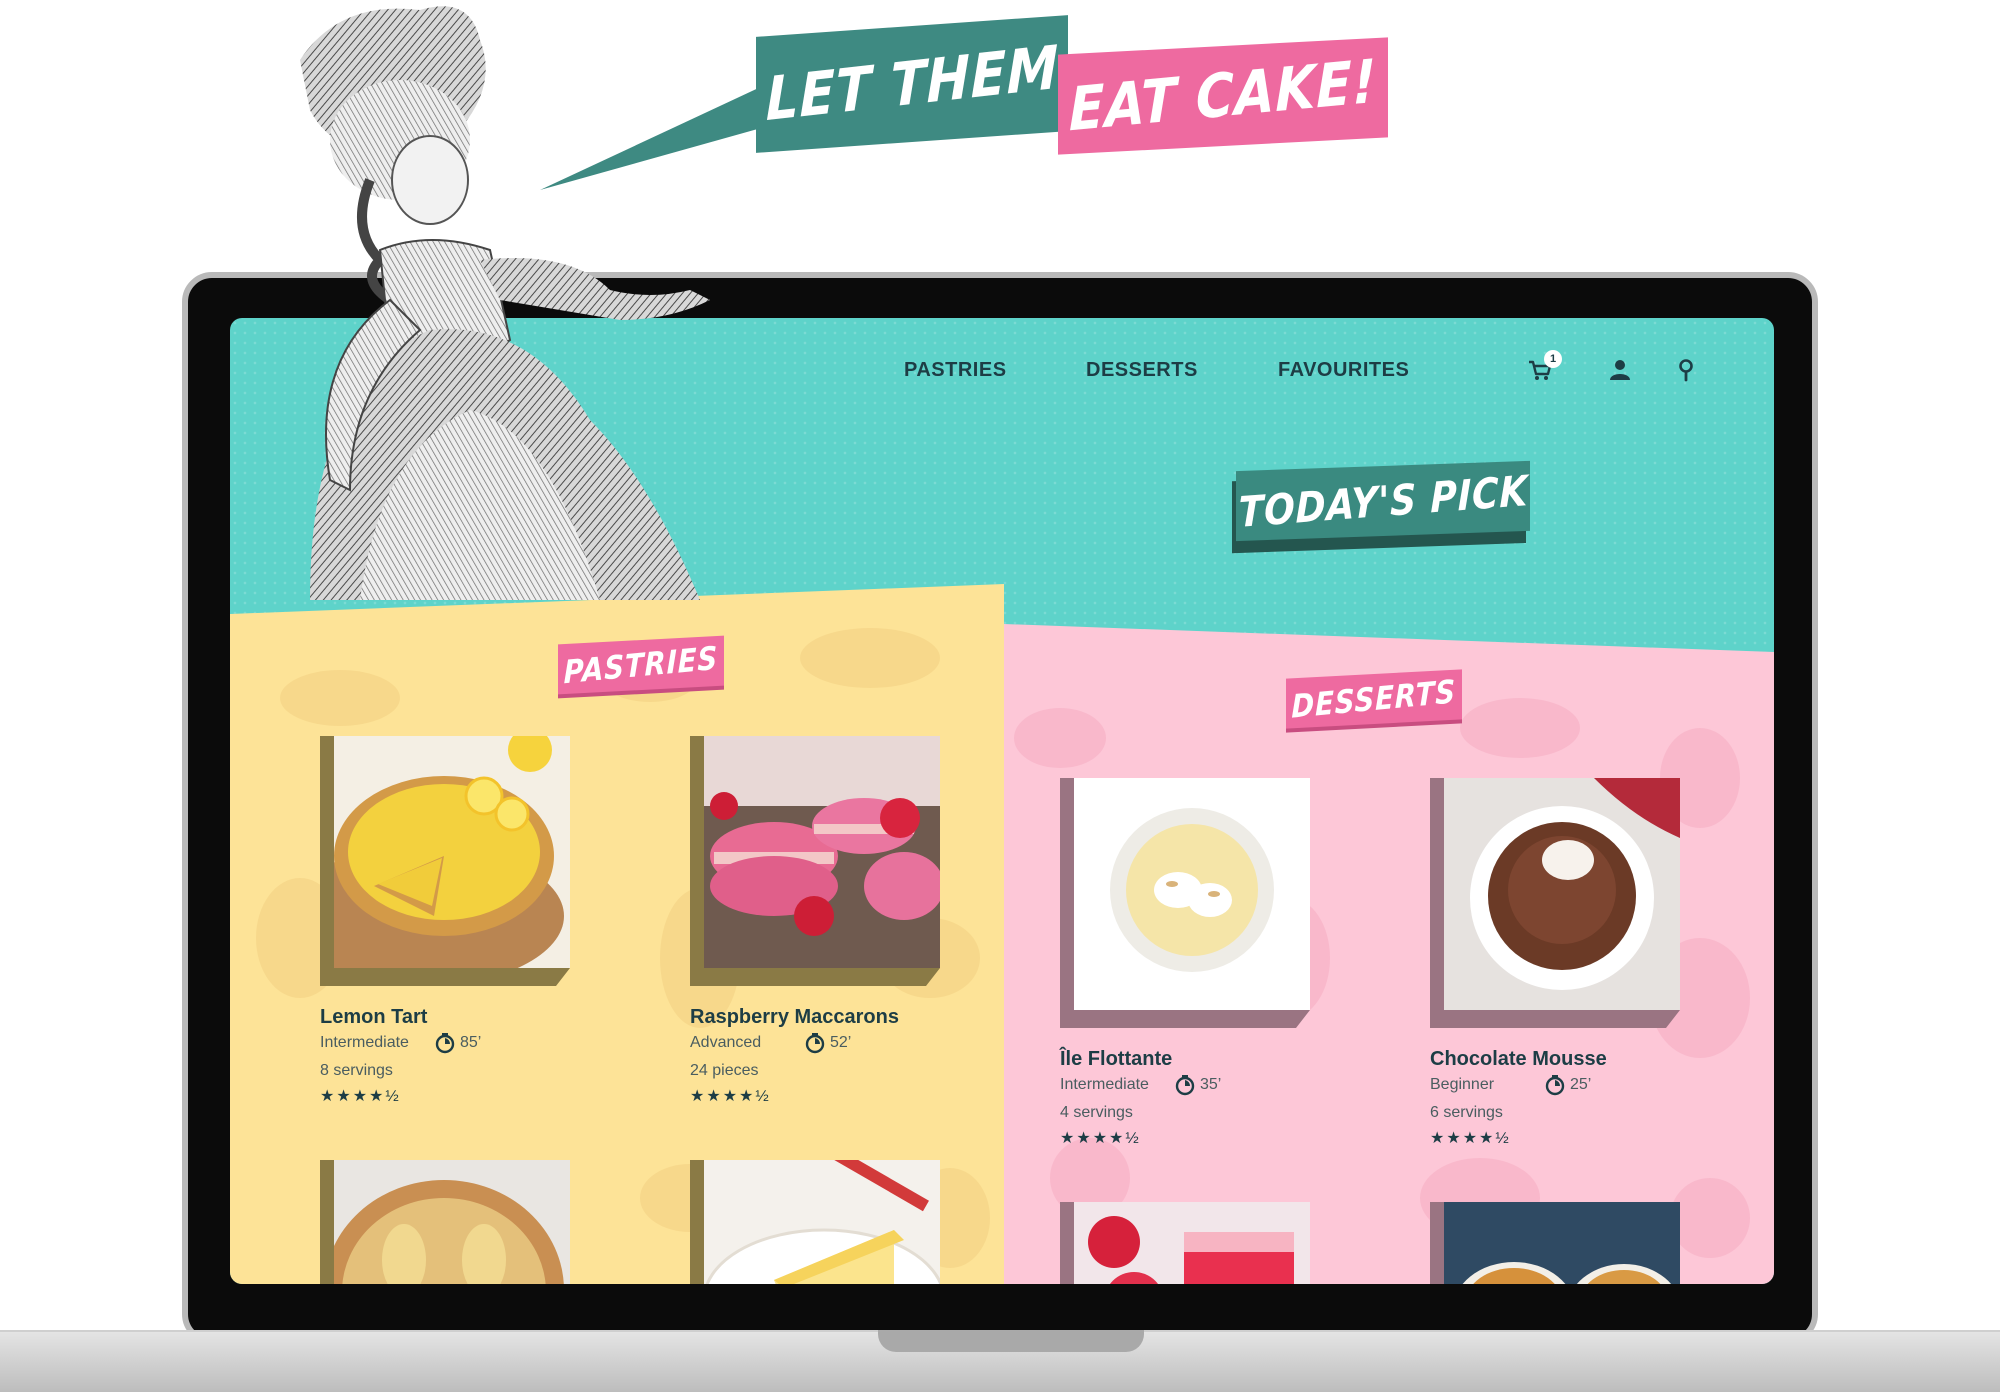  Describe the element at coordinates (726, 1042) in the screenshot. I see `recipe-level: Advanced` at that location.